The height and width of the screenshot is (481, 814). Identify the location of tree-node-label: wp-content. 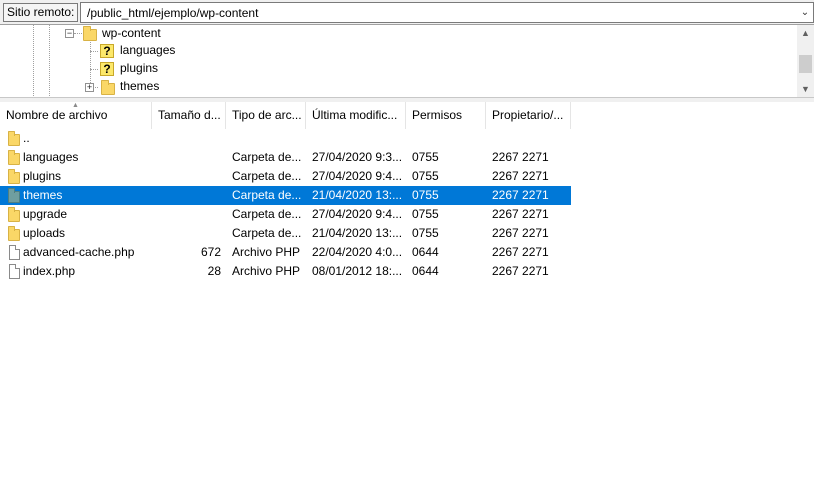
(131, 33).